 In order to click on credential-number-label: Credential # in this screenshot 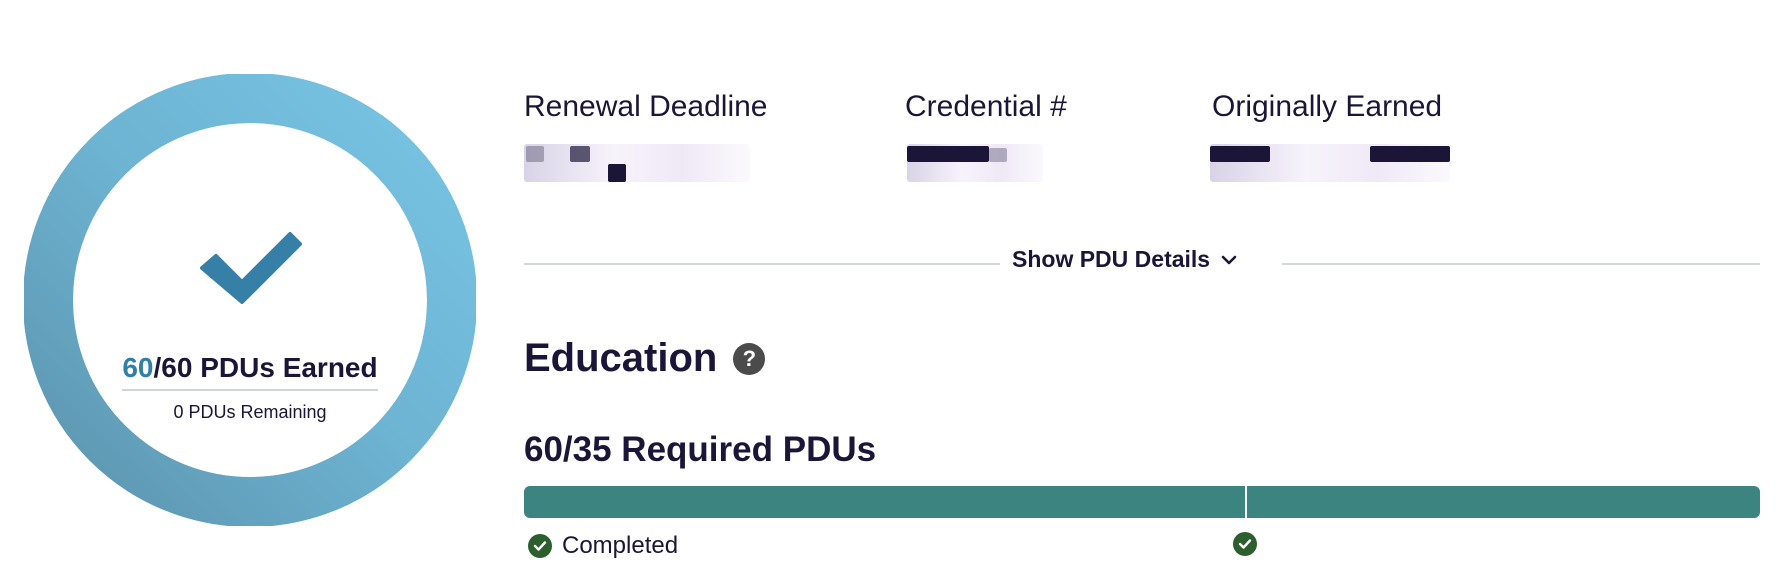, I will do `click(986, 106)`.